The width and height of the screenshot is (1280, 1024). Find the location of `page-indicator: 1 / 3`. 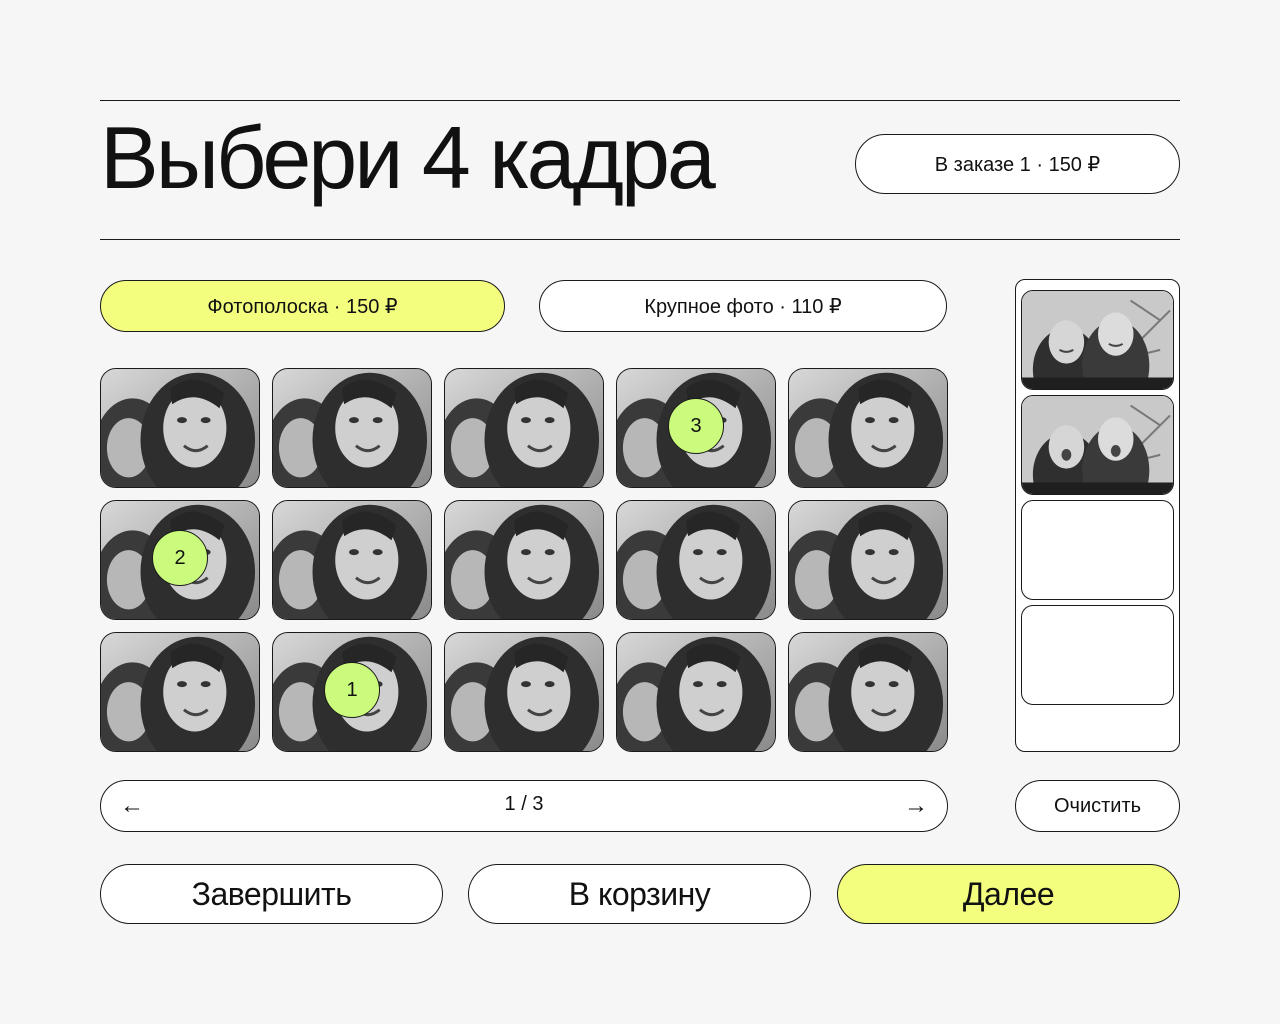

page-indicator: 1 / 3 is located at coordinates (524, 804).